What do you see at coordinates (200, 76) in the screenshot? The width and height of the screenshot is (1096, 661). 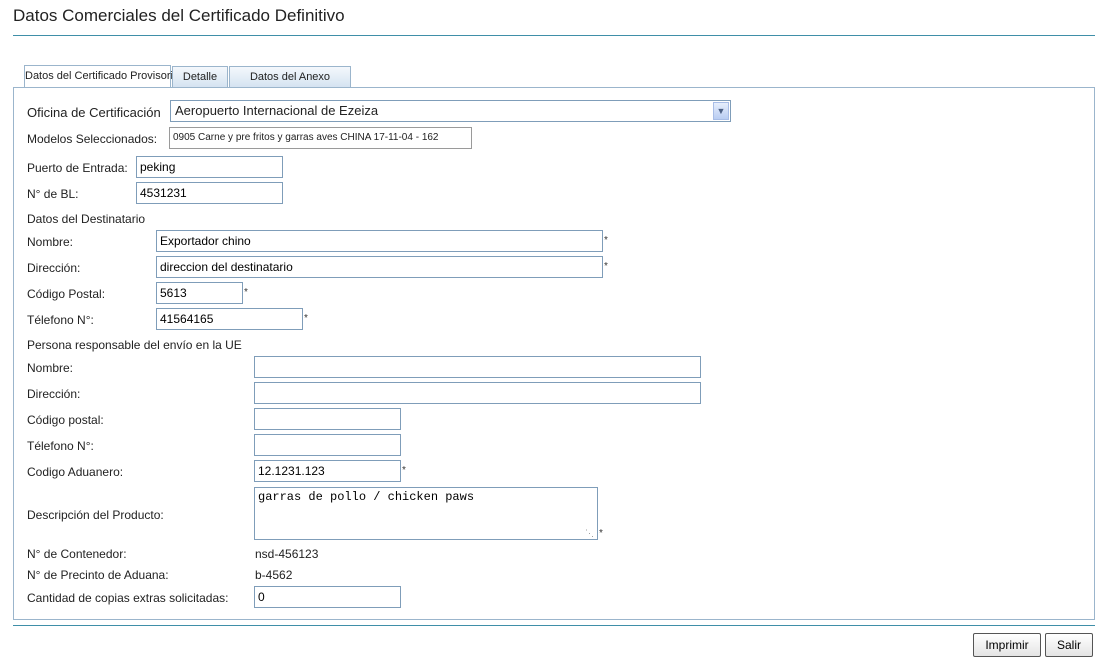 I see `tab-detalle: Detalle` at bounding box center [200, 76].